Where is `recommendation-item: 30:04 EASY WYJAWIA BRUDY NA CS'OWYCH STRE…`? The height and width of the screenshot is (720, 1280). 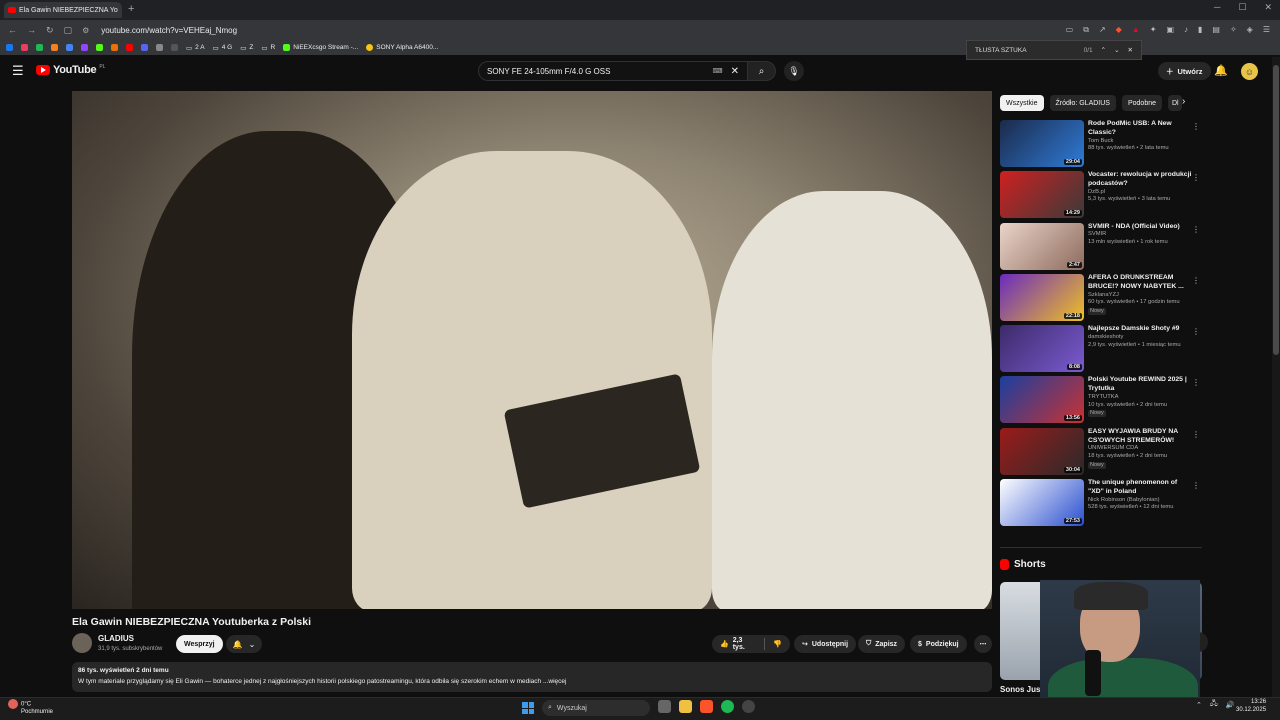 recommendation-item: 30:04 EASY WYJAWIA BRUDY NA CS'OWYCH STRE… is located at coordinates (1101, 453).